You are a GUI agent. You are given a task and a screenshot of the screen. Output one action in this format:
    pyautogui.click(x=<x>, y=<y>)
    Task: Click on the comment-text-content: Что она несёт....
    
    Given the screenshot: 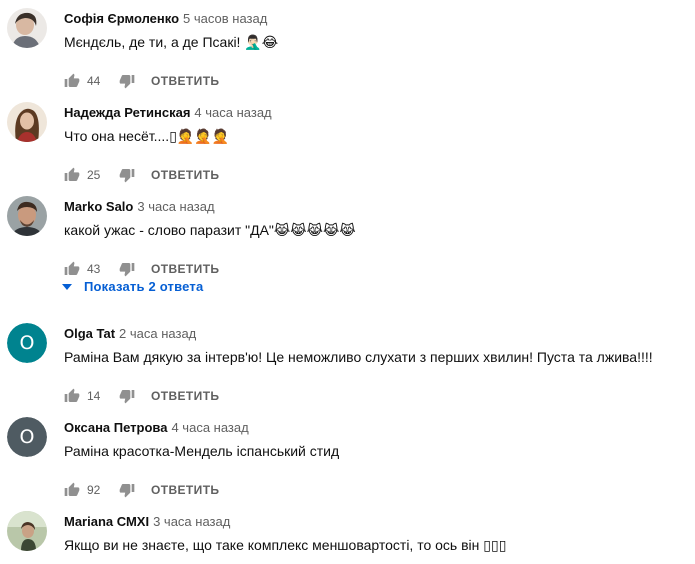 What is the action you would take?
    pyautogui.click(x=117, y=136)
    